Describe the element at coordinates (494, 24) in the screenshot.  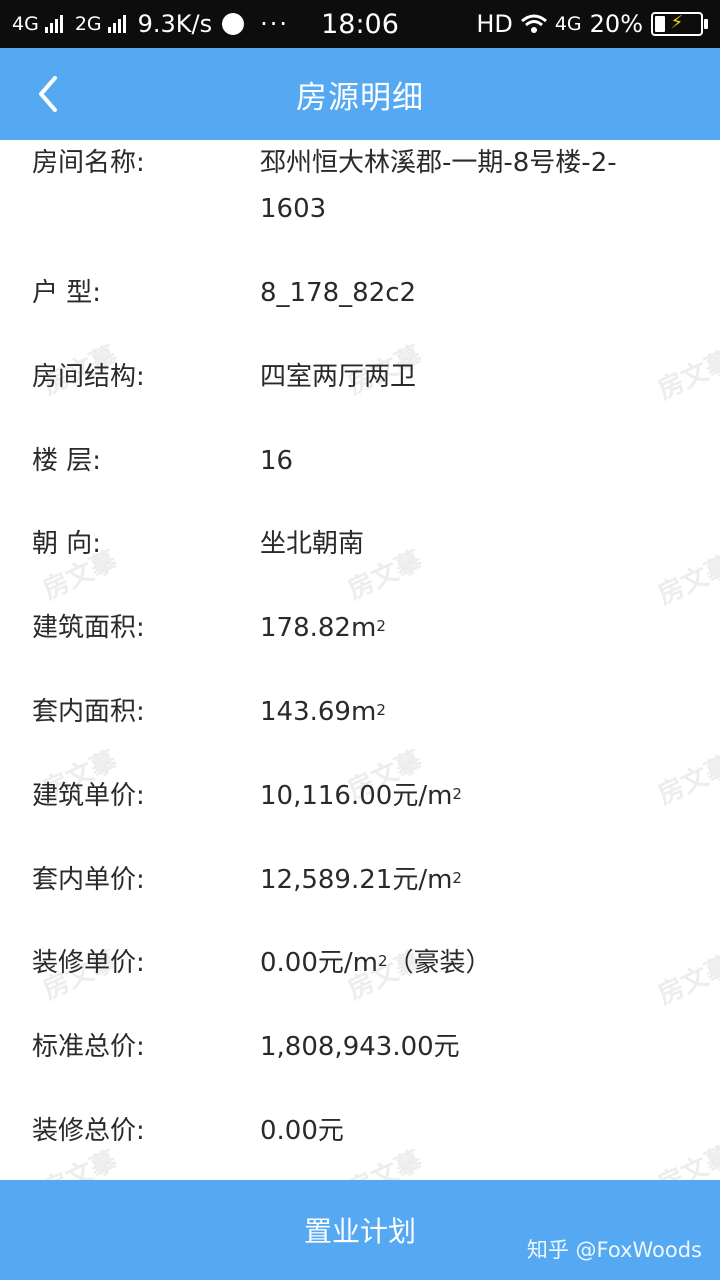
I see `hd-label: HD` at that location.